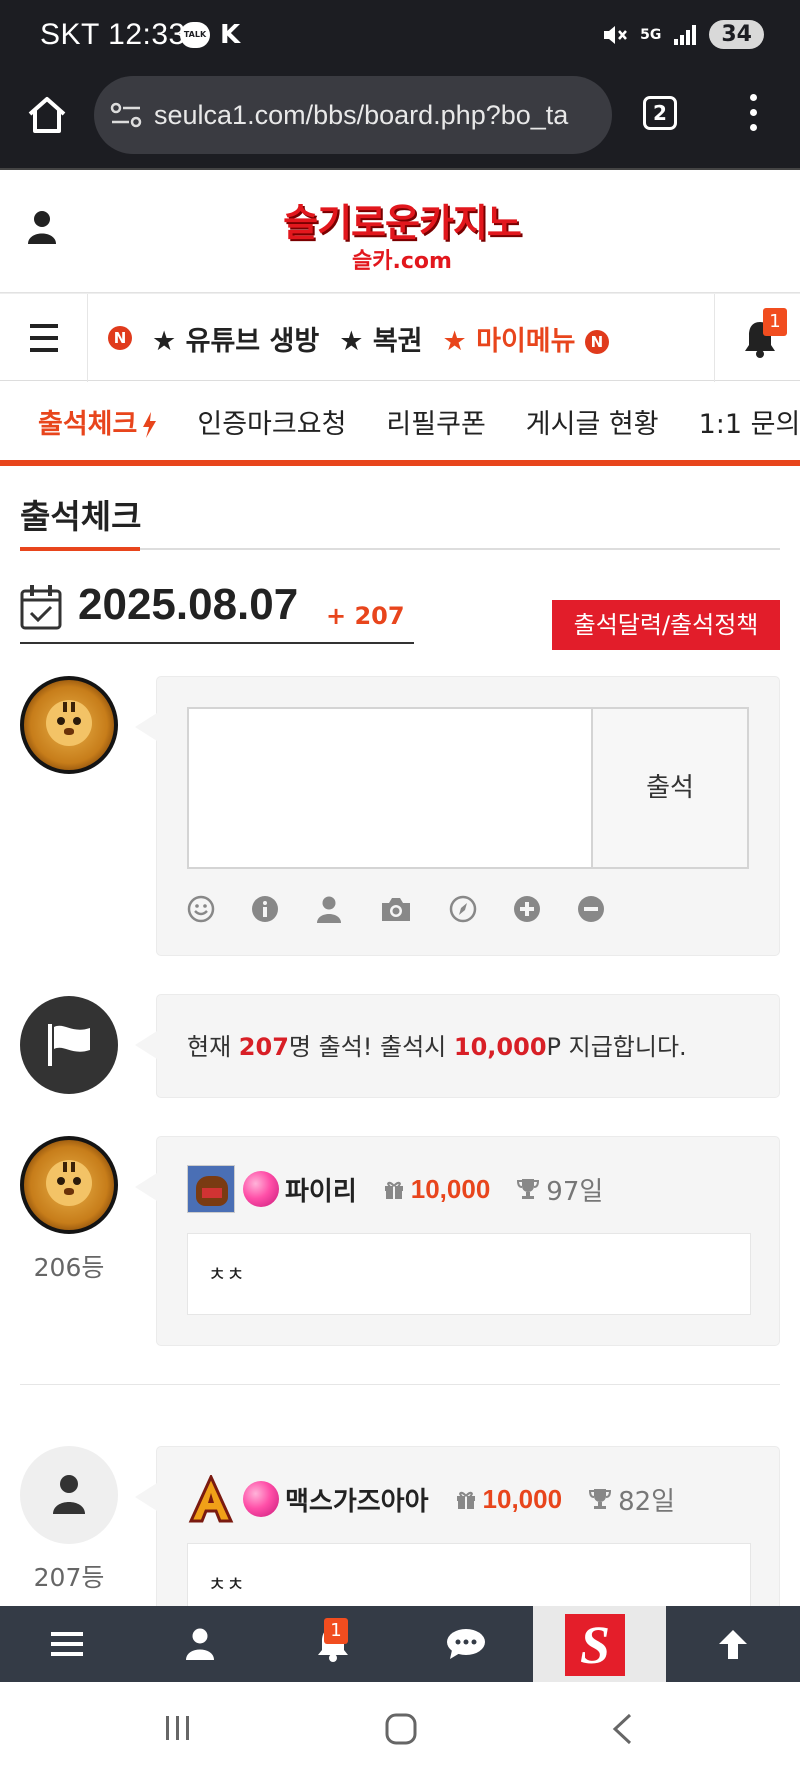 The image size is (800, 1778). What do you see at coordinates (126, 115) in the screenshot?
I see `site-settings-icon` at bounding box center [126, 115].